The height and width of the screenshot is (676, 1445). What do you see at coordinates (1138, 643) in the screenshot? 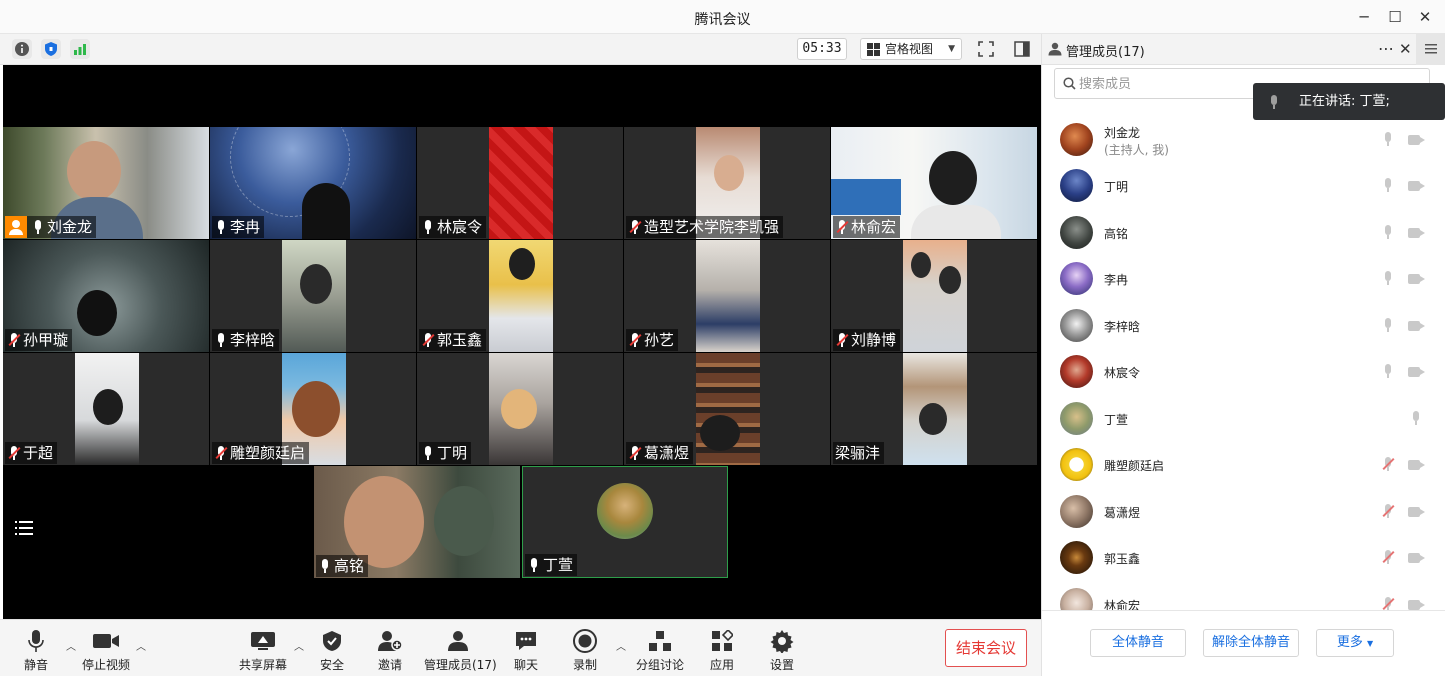
I see `mute-all-button: 全体静音` at bounding box center [1138, 643].